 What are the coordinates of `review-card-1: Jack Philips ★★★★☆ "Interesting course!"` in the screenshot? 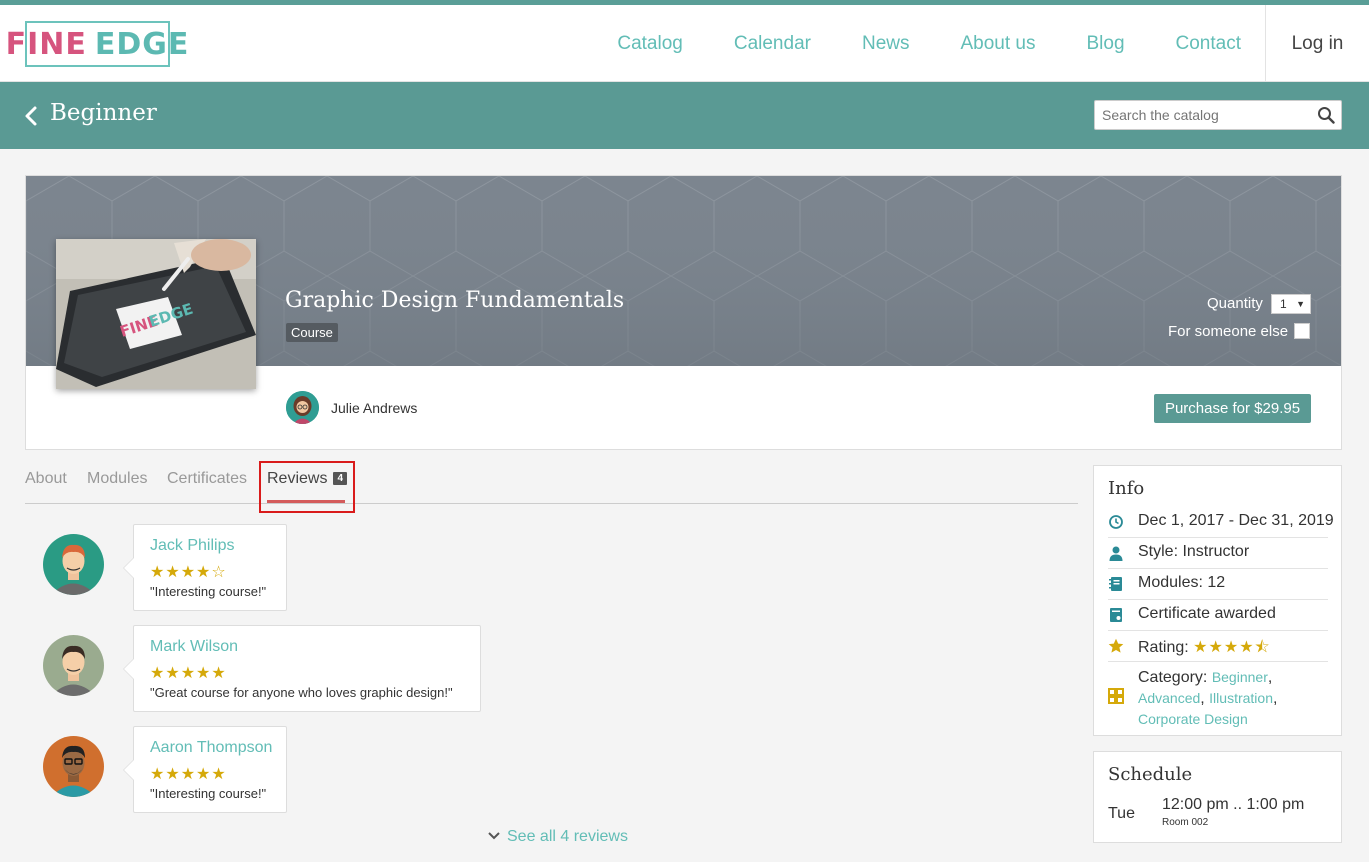 It's located at (205, 567).